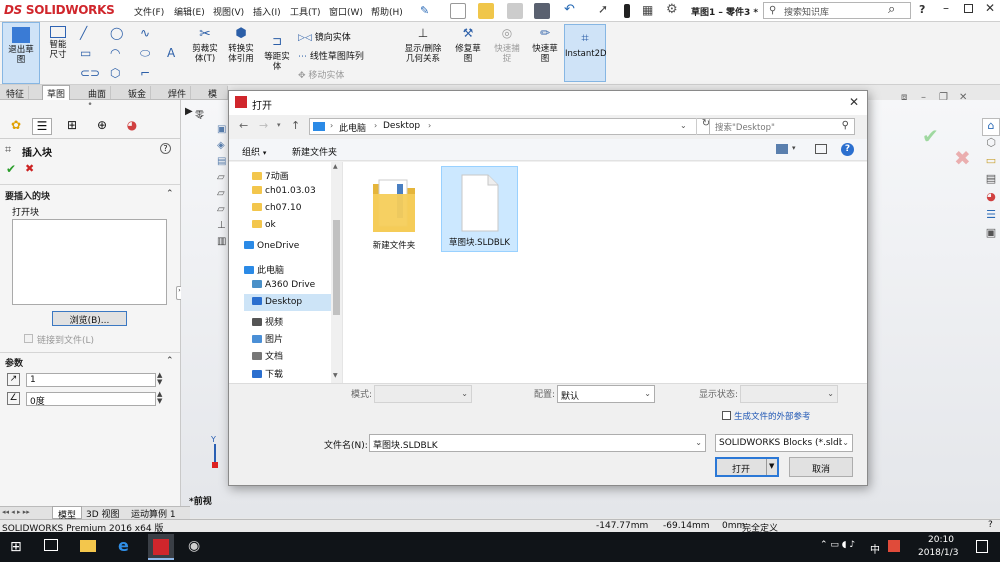 This screenshot has height=562, width=1000. Describe the element at coordinates (16, 93) in the screenshot. I see `tab-features: 特征` at that location.